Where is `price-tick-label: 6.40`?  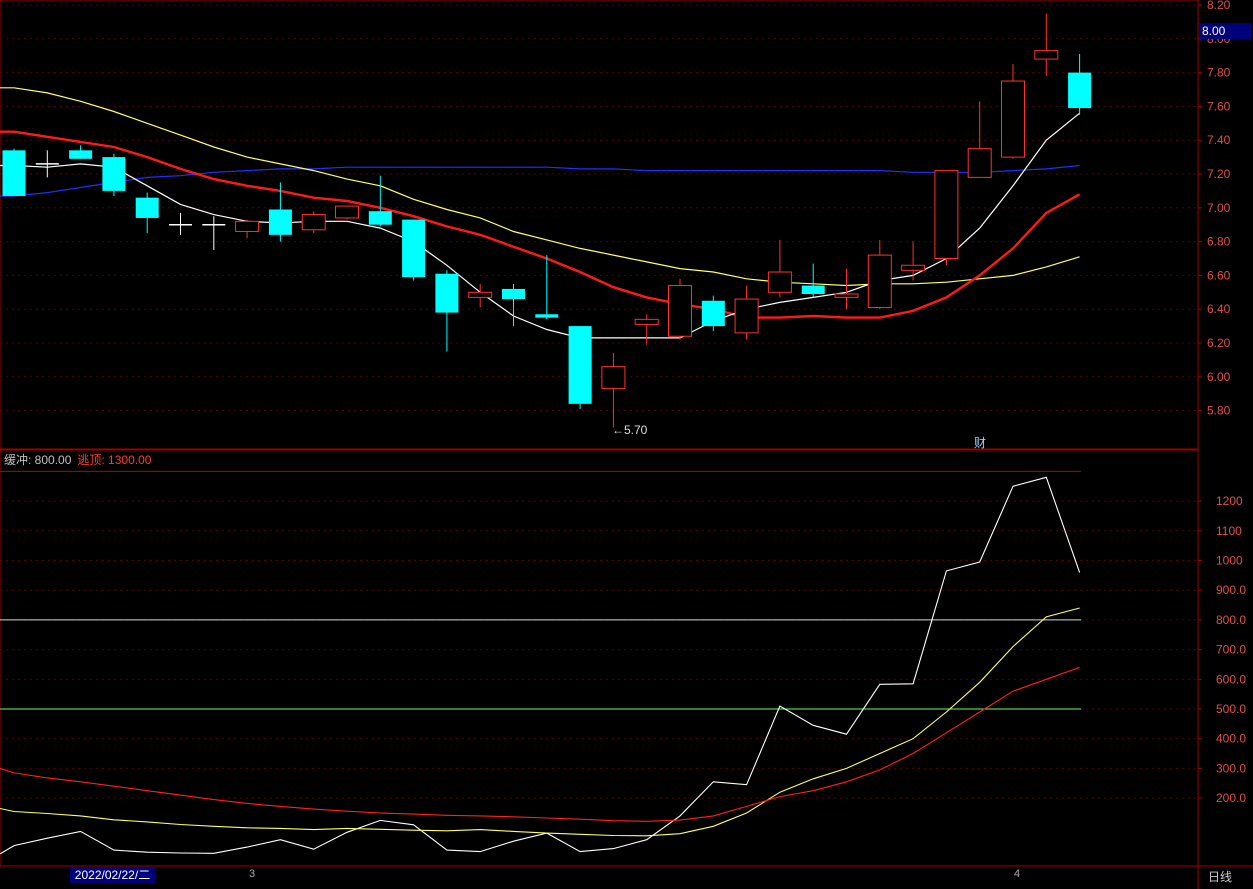
price-tick-label: 6.40 is located at coordinates (1219, 309).